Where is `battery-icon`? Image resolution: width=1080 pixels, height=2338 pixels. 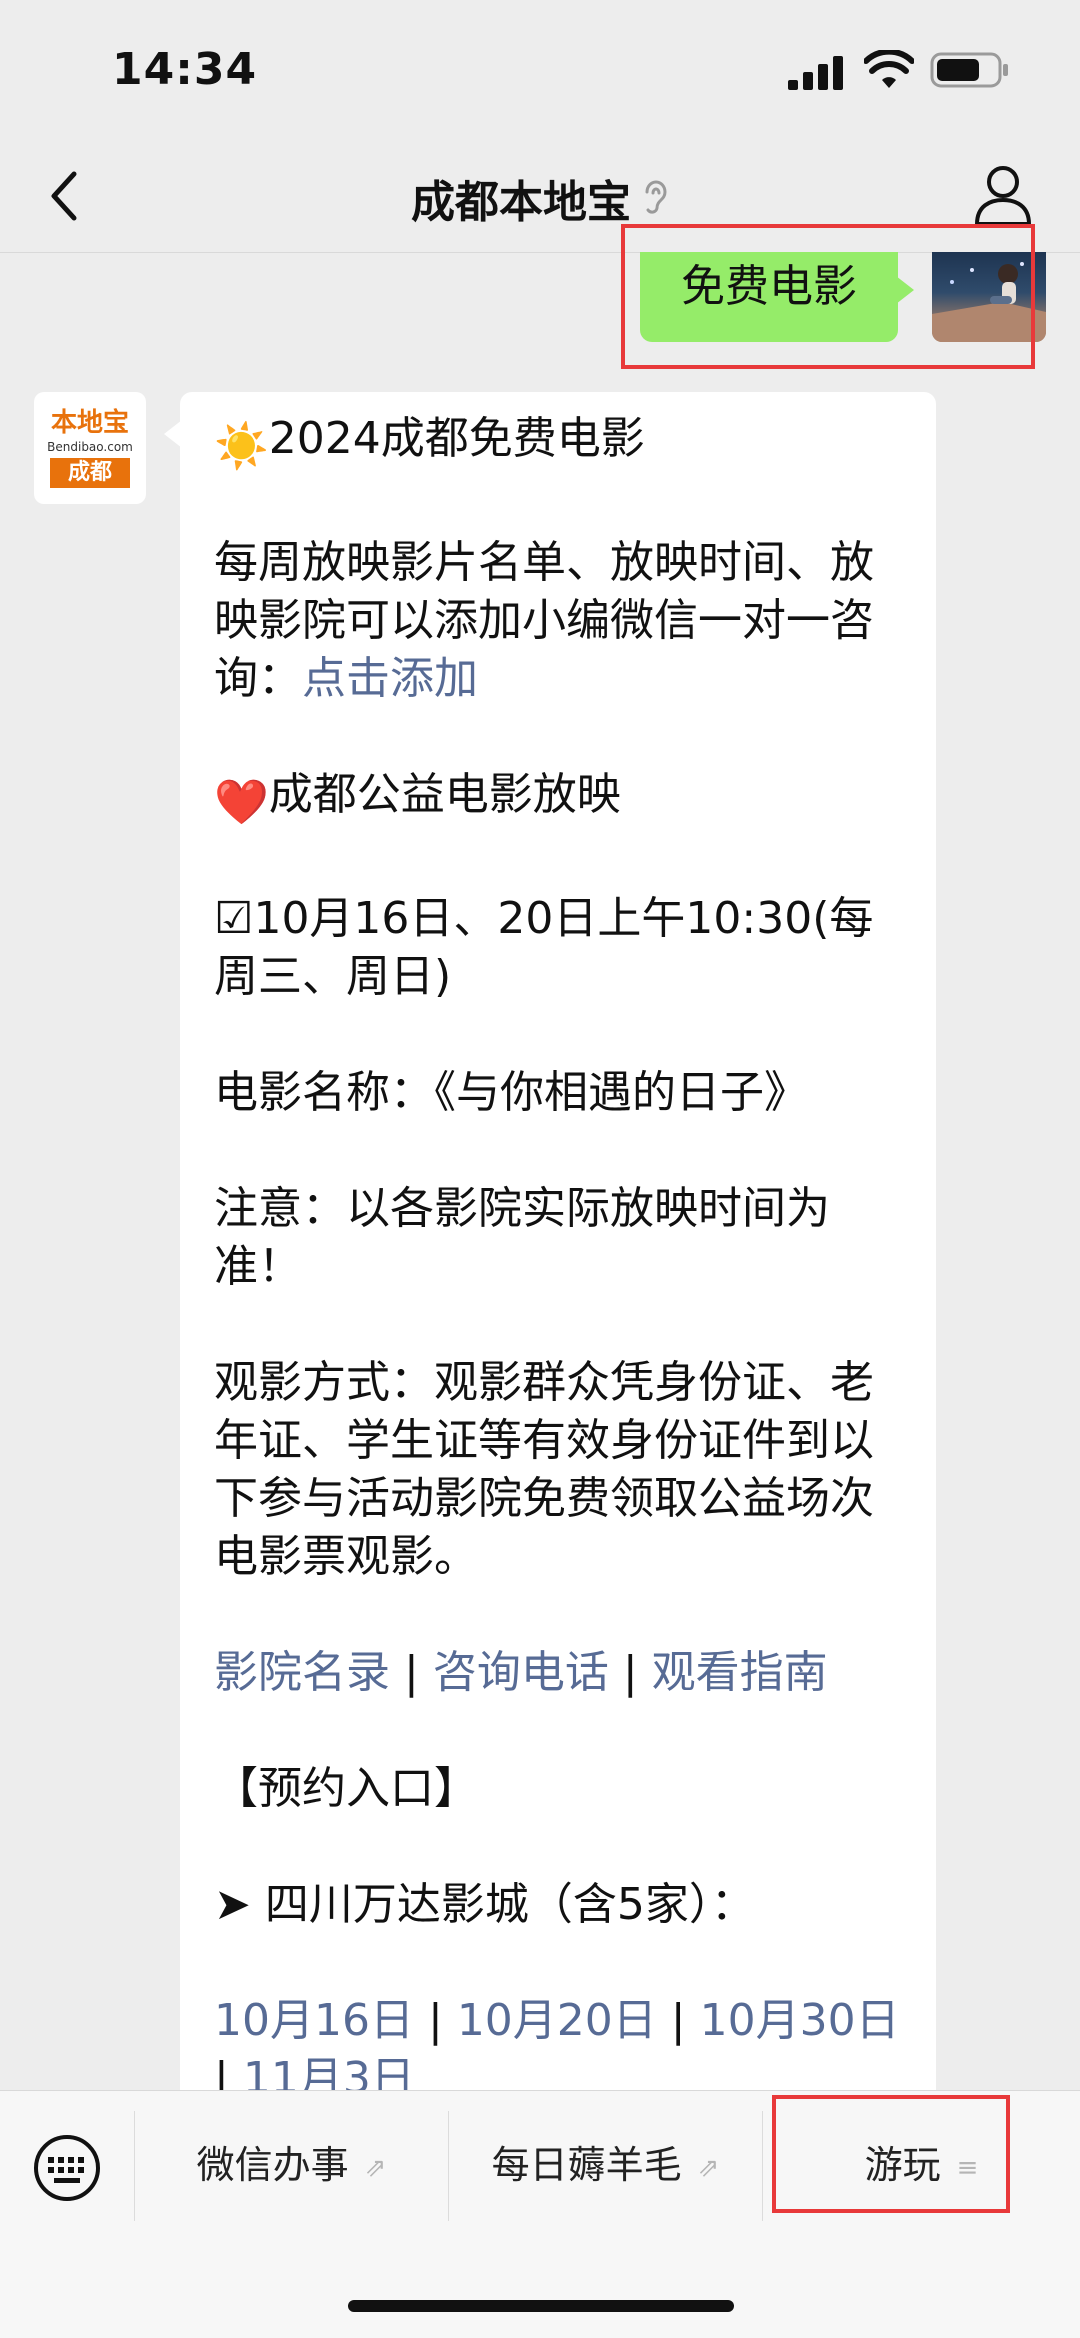 battery-icon is located at coordinates (969, 70).